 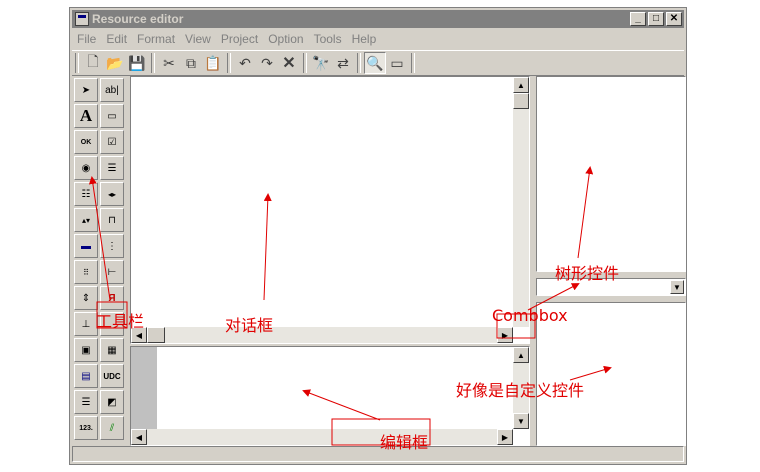 I want to click on annotation-tree: 树形控件, so click(x=587, y=273).